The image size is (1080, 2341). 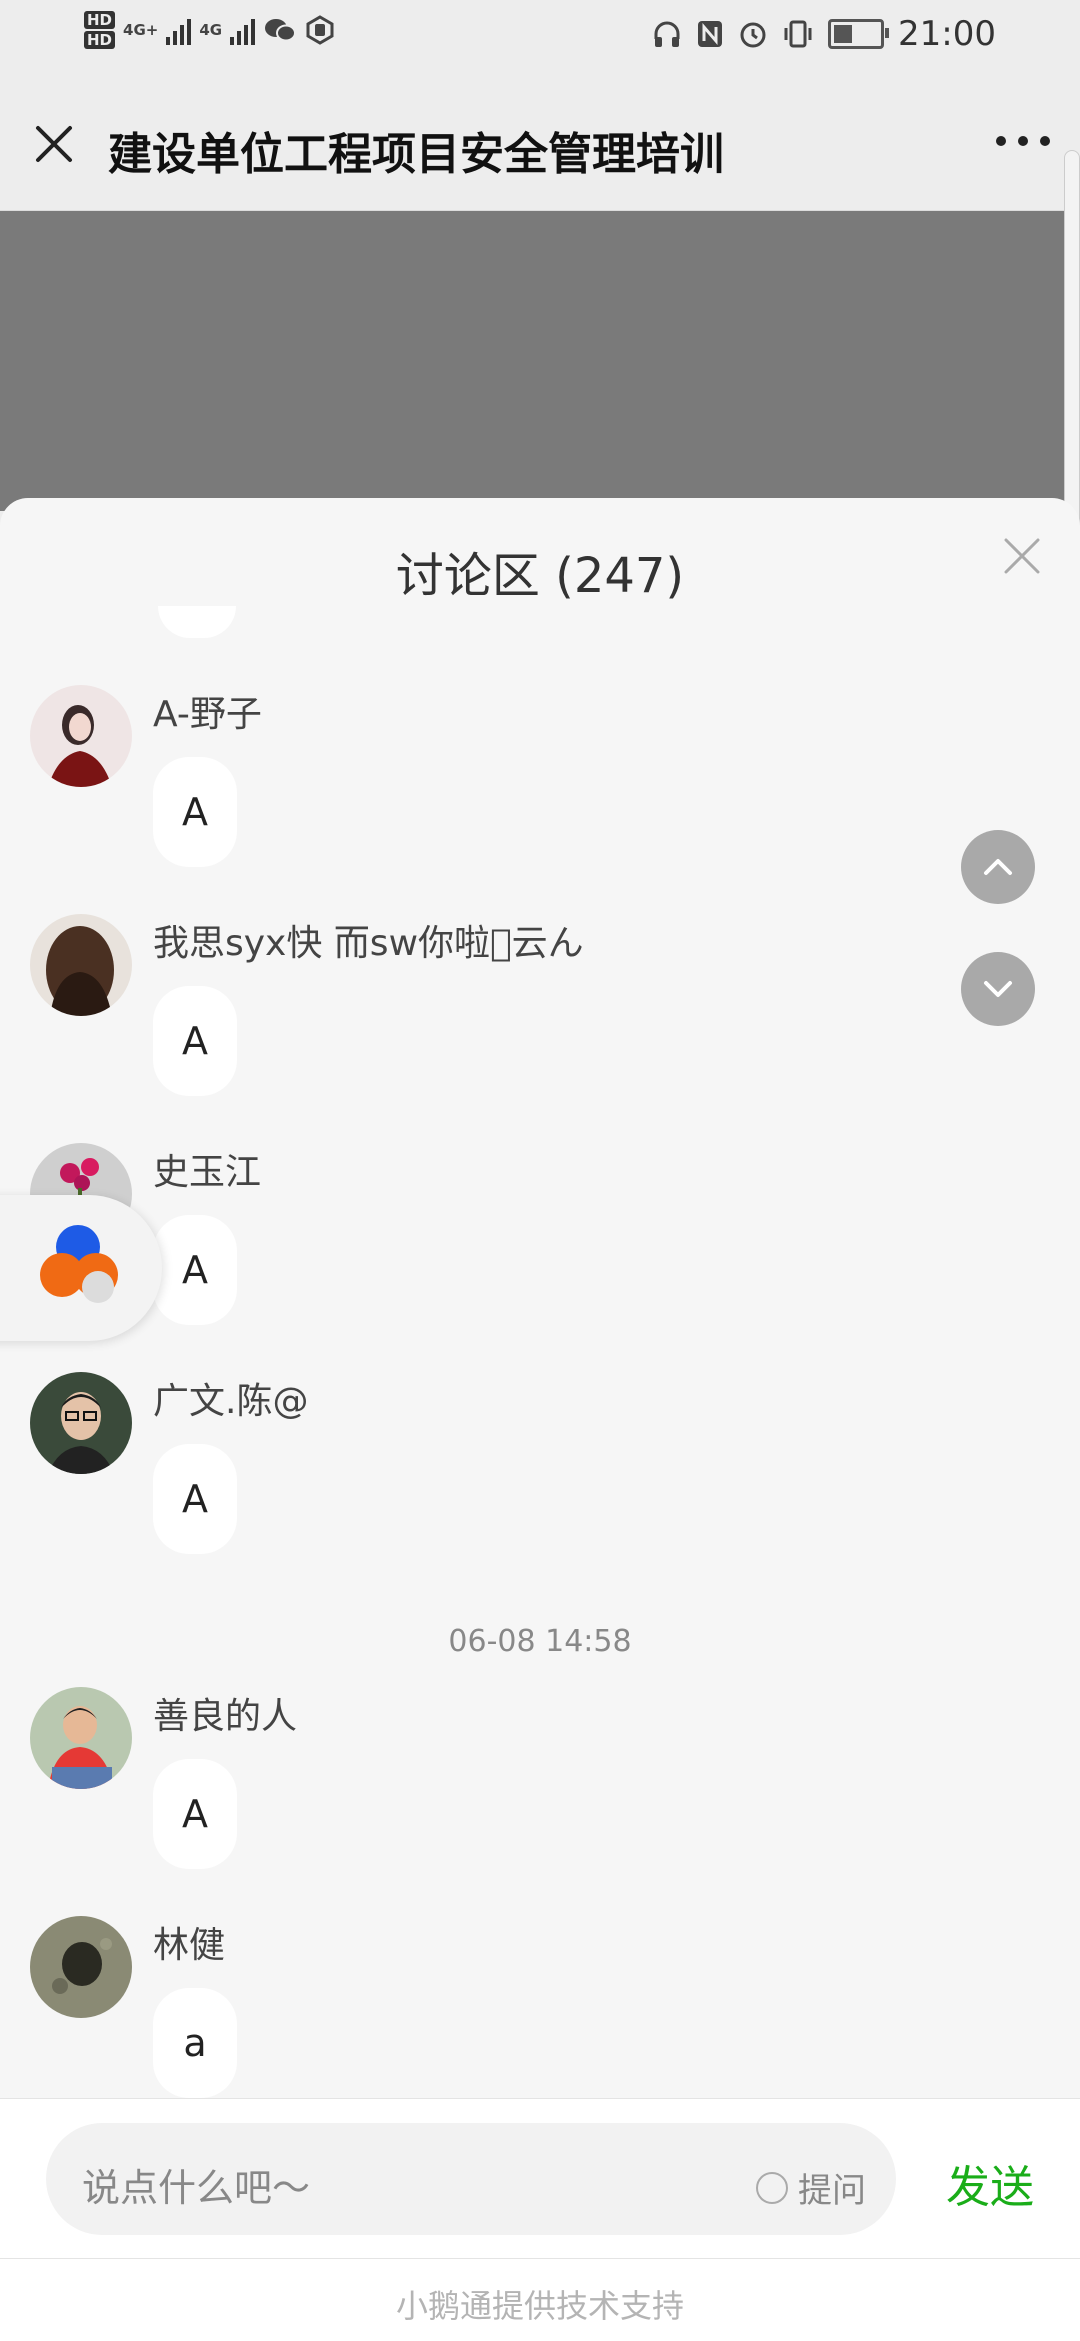 I want to click on network-label-2: 4G, so click(x=211, y=30).